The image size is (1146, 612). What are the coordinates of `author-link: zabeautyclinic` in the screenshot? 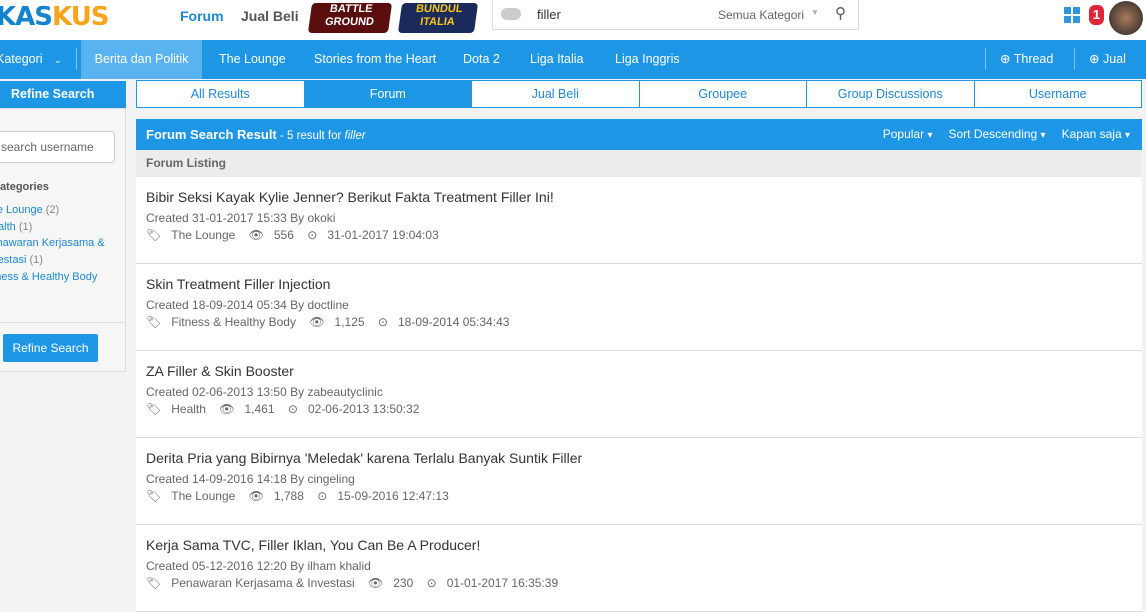 It's located at (344, 392).